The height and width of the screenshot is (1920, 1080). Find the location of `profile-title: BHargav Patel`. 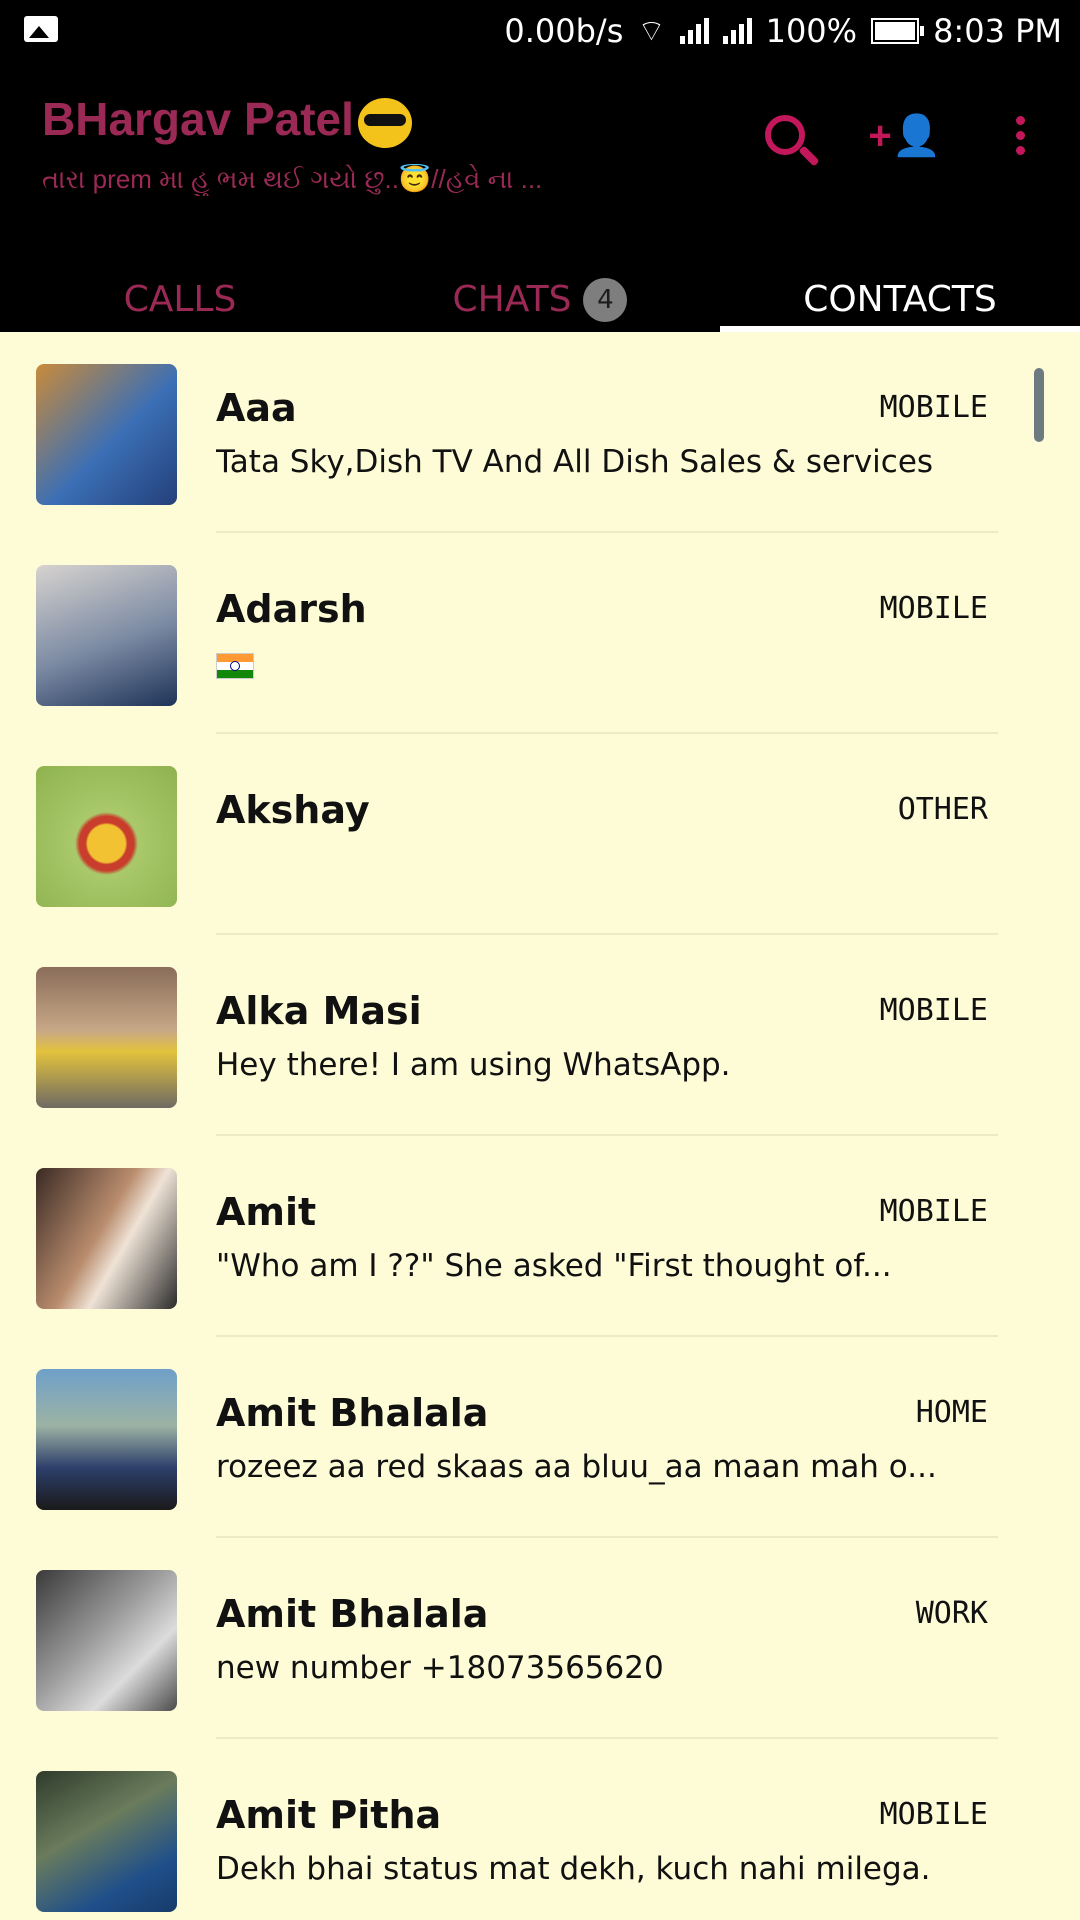

profile-title: BHargav Patel is located at coordinates (227, 120).